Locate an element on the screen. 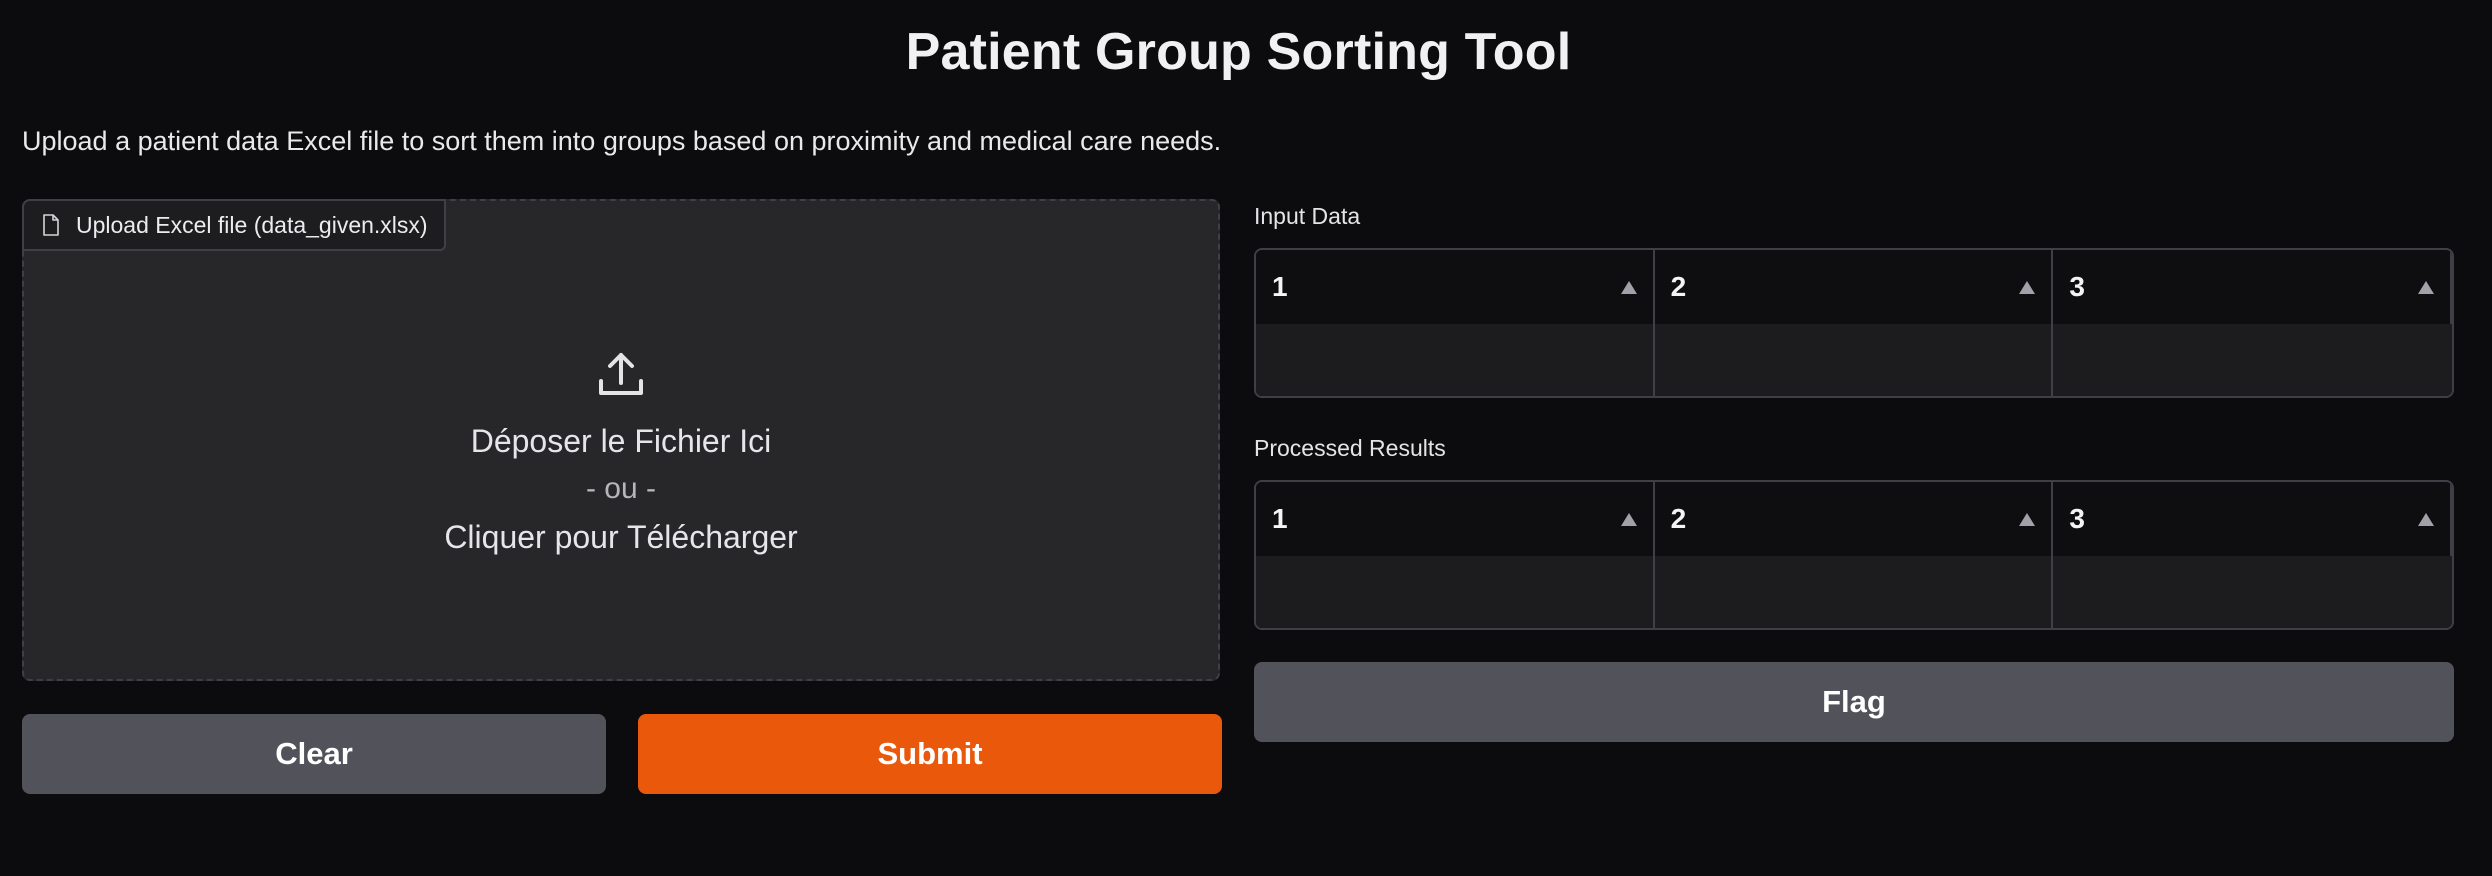  upload-label: Upload Excel file (data_given.xlsx) is located at coordinates (234, 225).